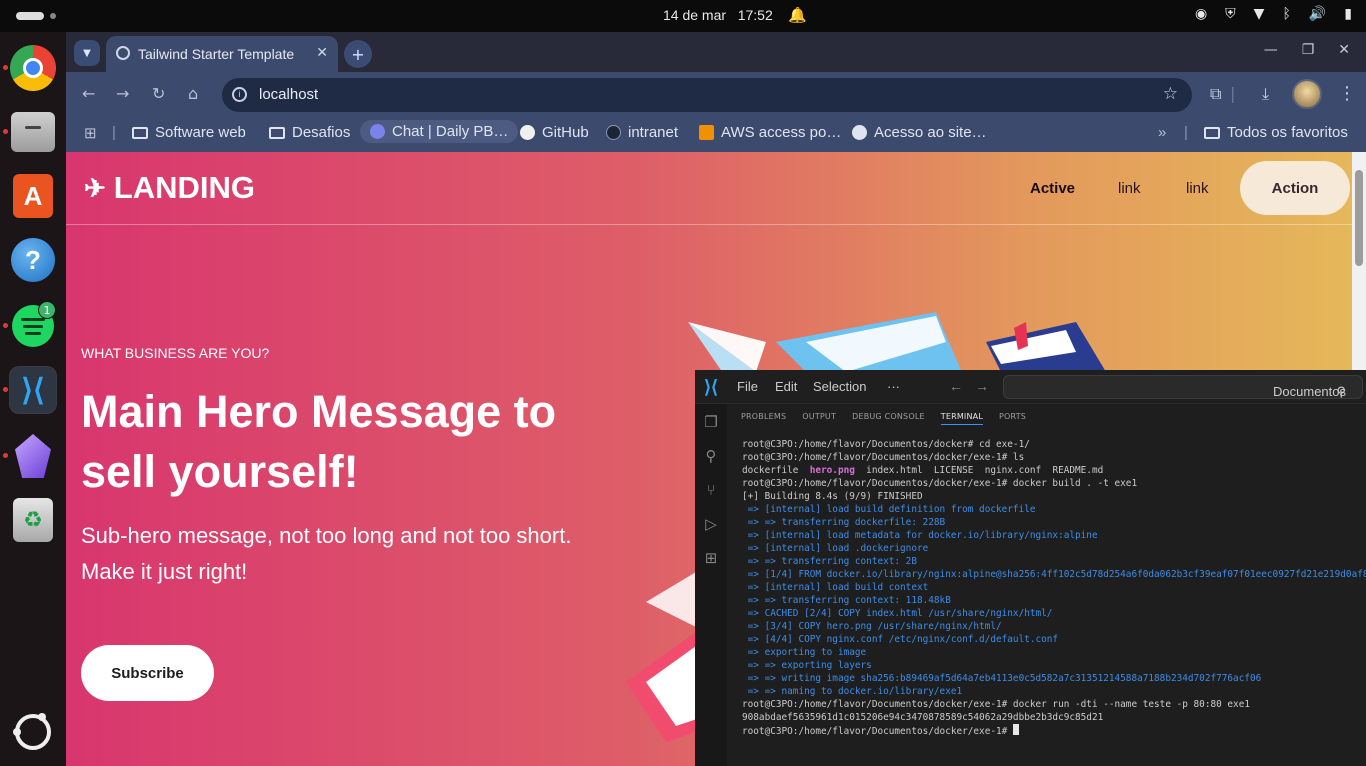 The height and width of the screenshot is (766, 1366). I want to click on bookmark-desafios: Desafios, so click(309, 132).